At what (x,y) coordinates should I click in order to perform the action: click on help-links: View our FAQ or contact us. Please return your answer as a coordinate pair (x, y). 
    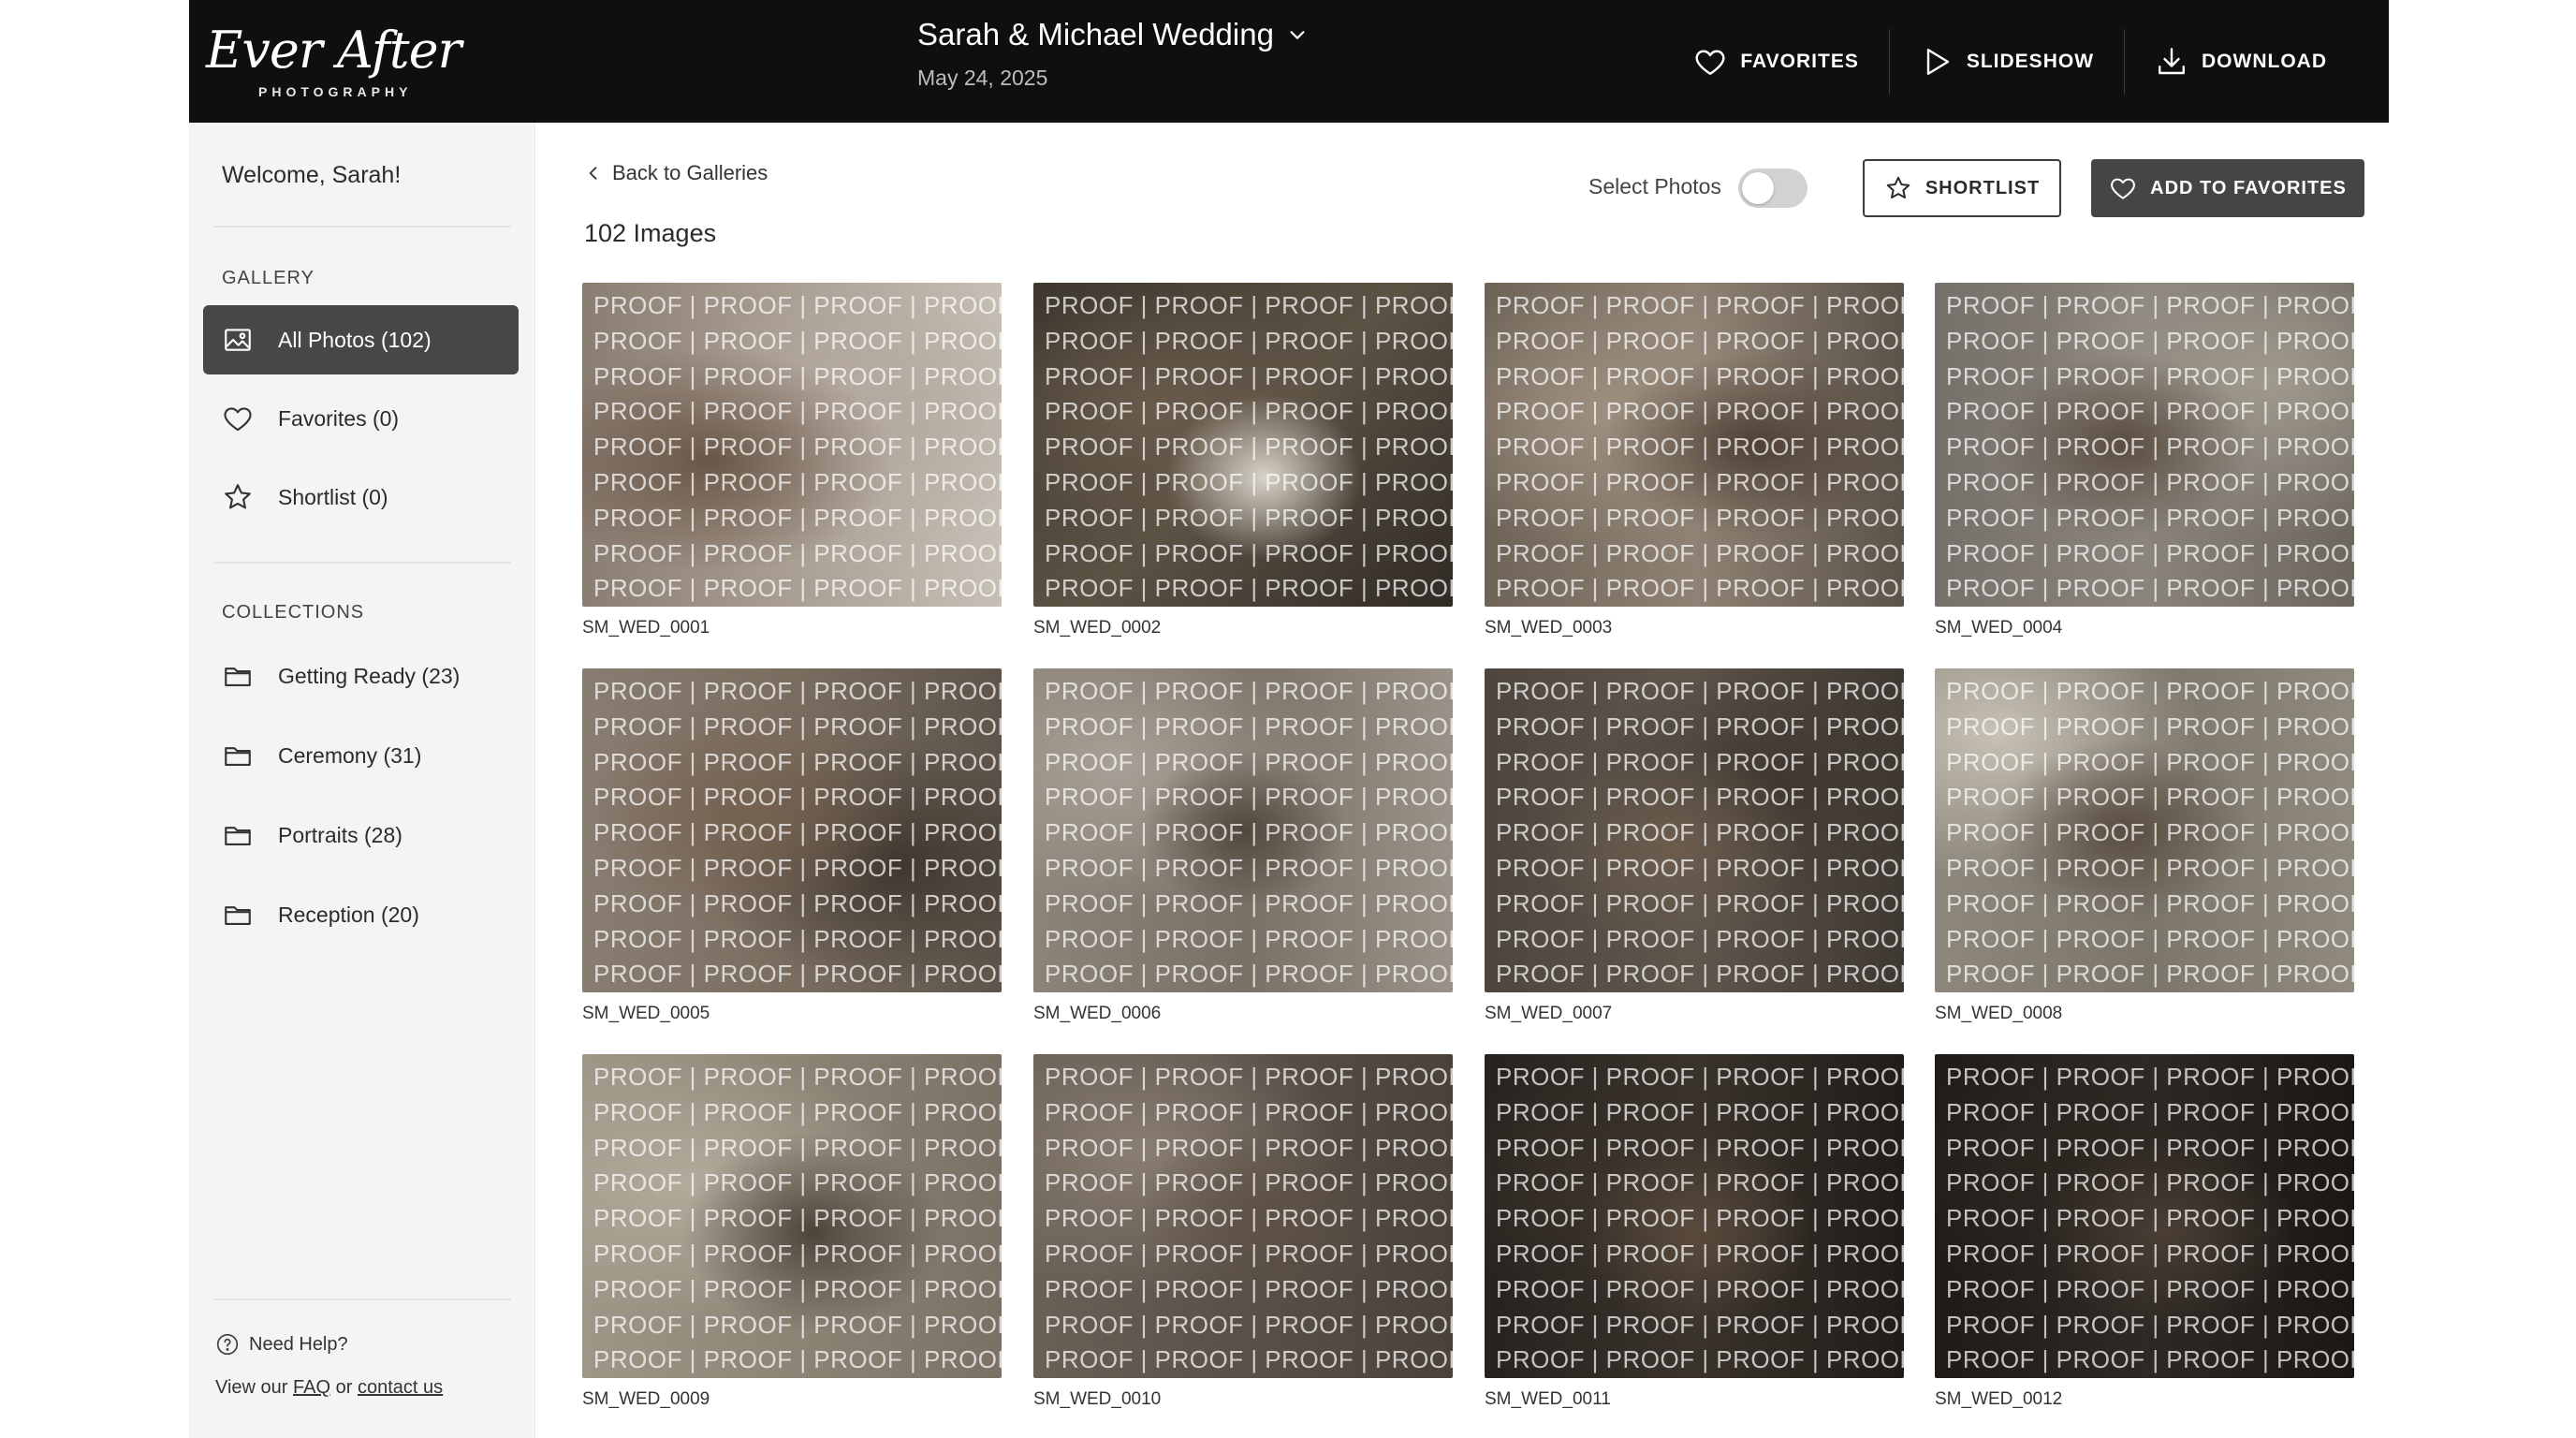
    Looking at the image, I should click on (329, 1388).